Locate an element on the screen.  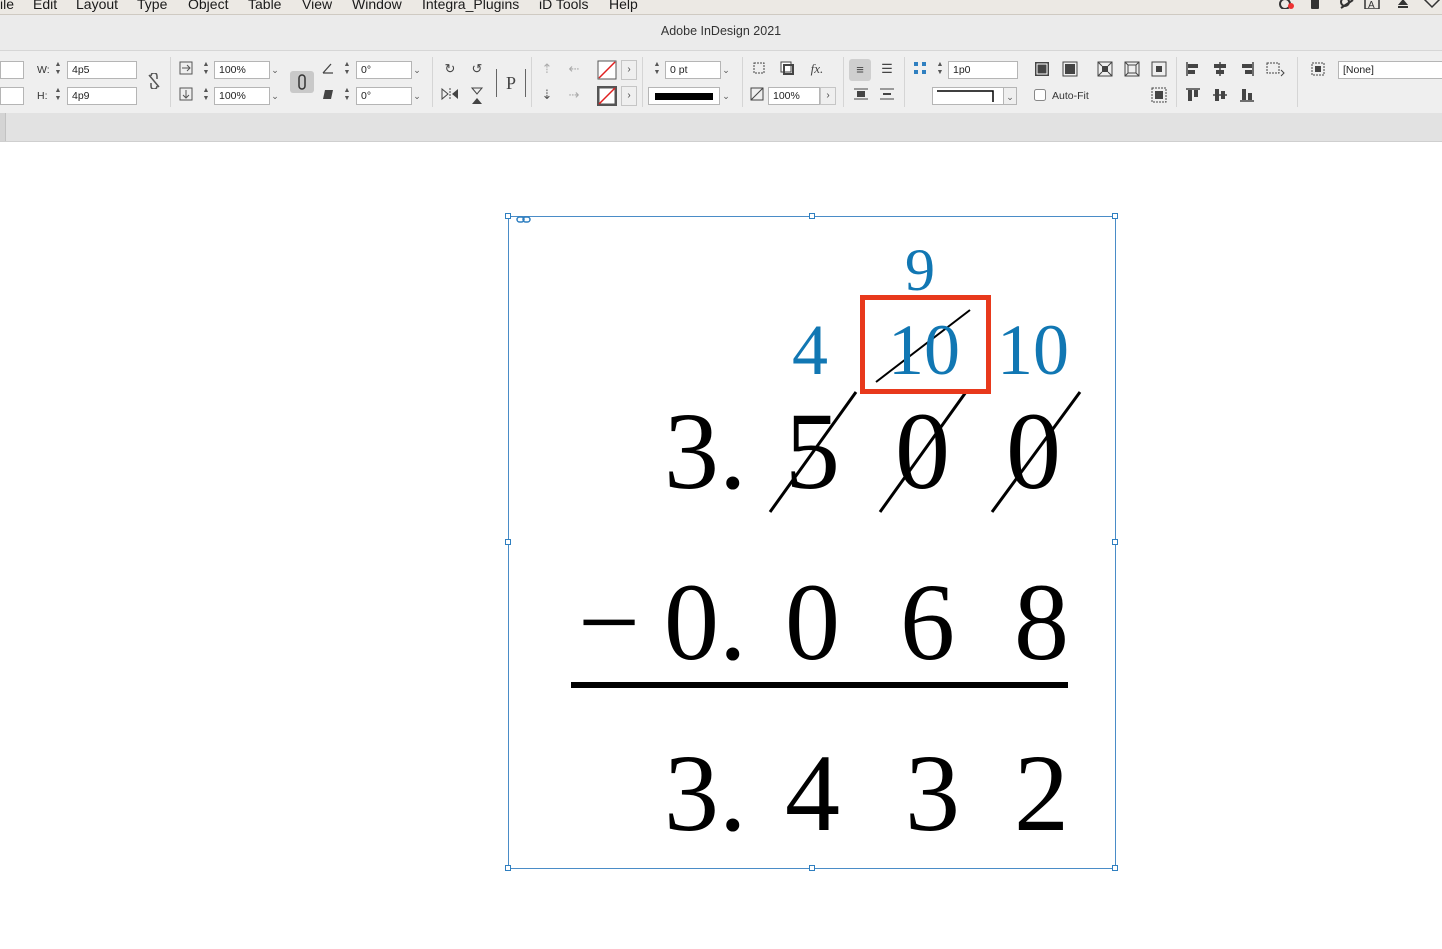
document-tab-stub is located at coordinates (3, 127).